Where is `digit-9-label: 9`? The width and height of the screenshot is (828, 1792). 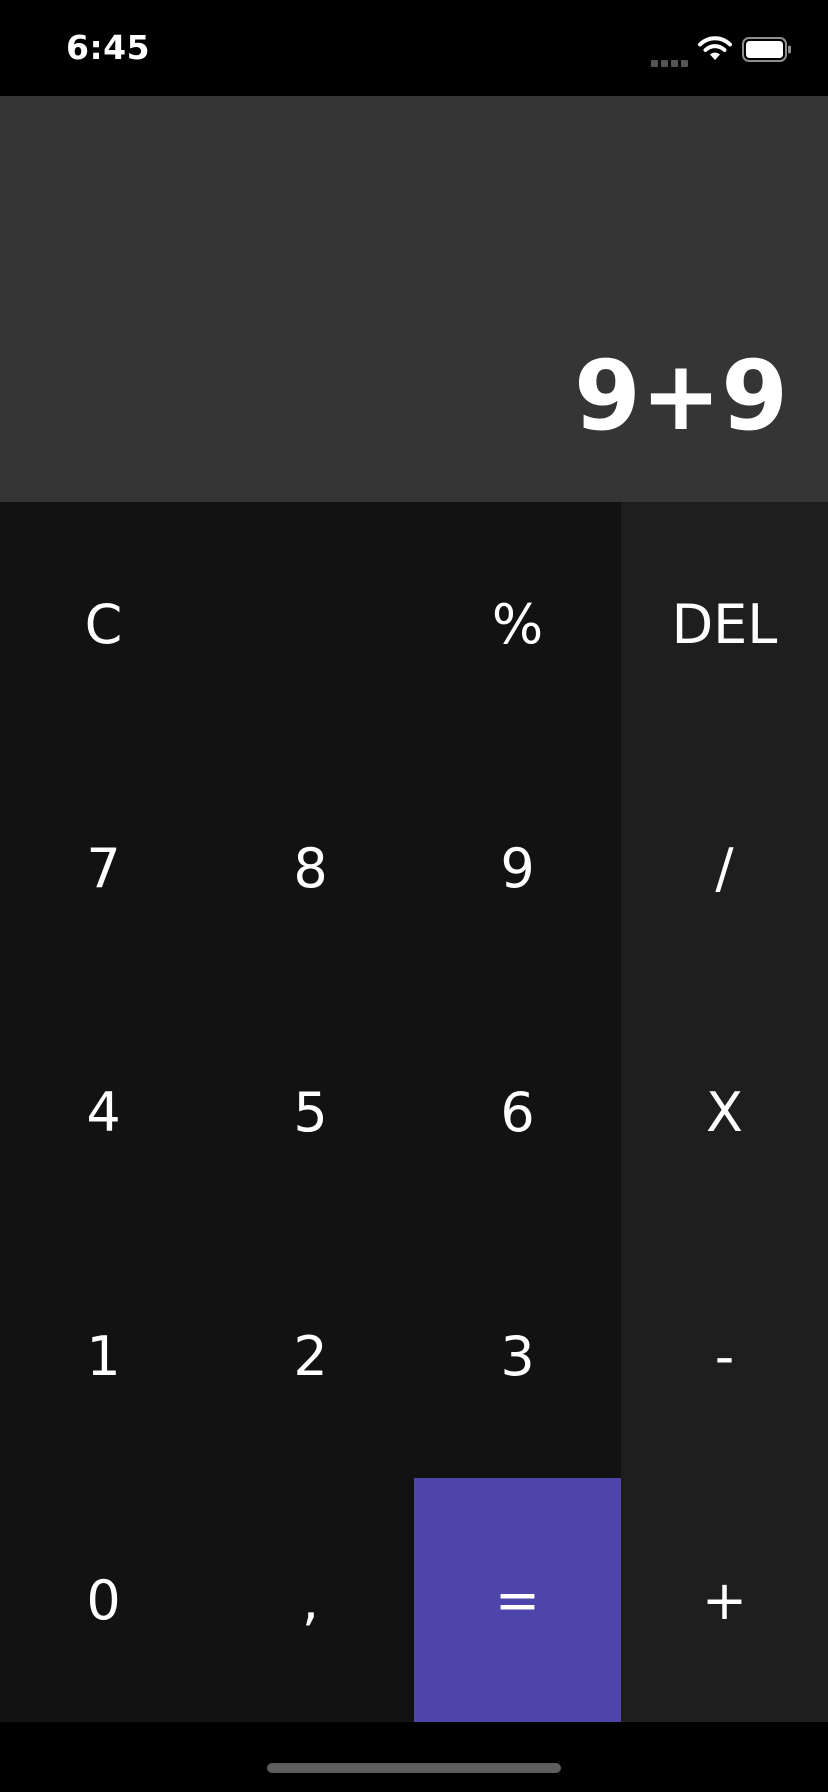 digit-9-label: 9 is located at coordinates (517, 868).